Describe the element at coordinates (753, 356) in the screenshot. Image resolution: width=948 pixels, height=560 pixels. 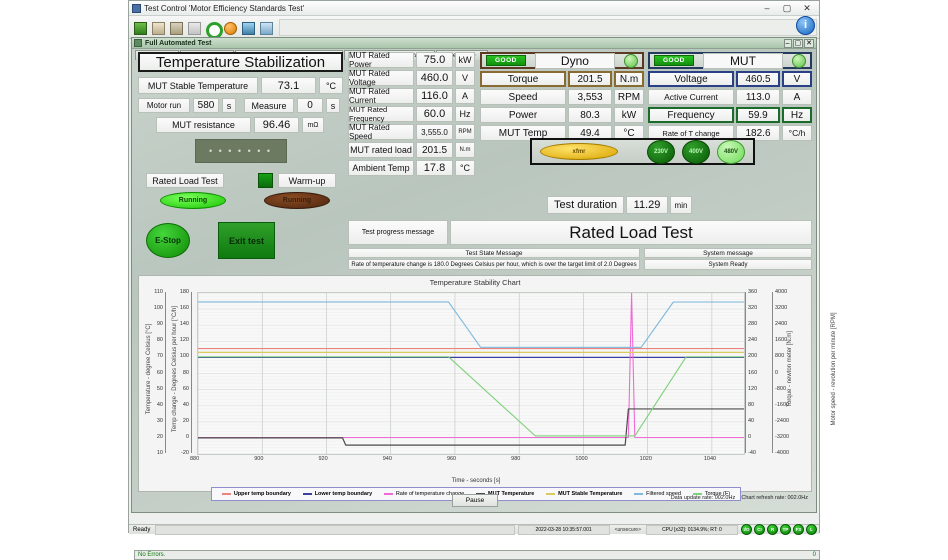
I see `axis-tick: 200` at that location.